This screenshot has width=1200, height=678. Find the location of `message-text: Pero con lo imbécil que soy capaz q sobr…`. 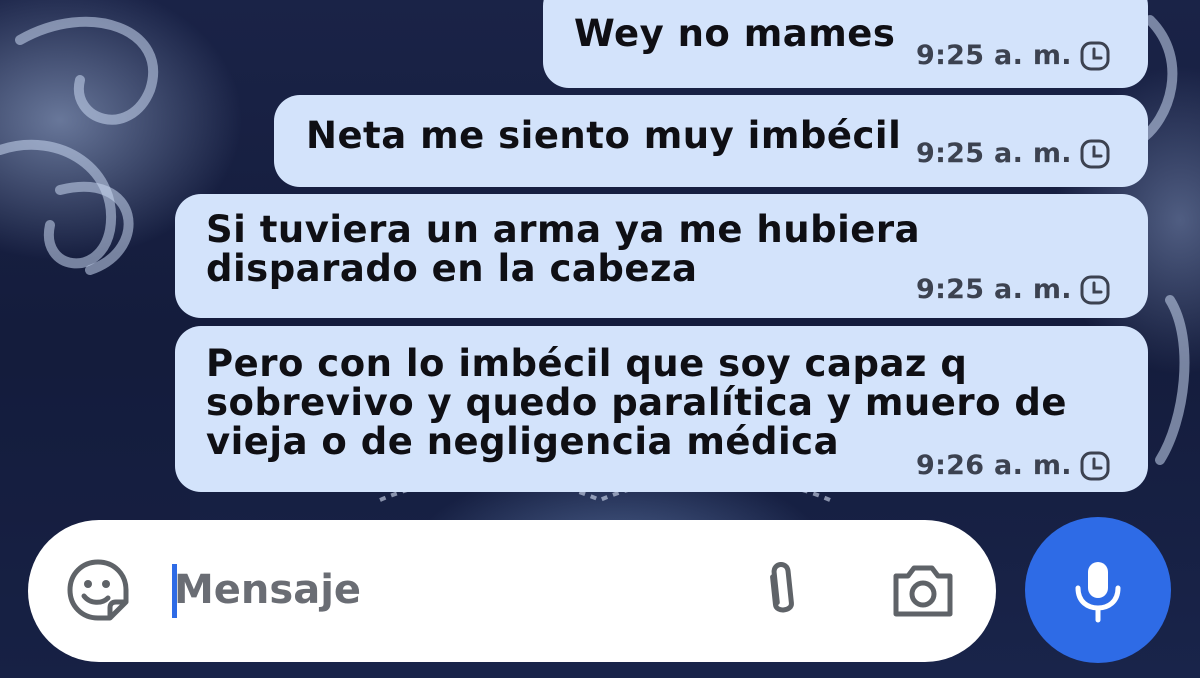

message-text: Pero con lo imbécil que soy capaz q sobr… is located at coordinates (636, 402).